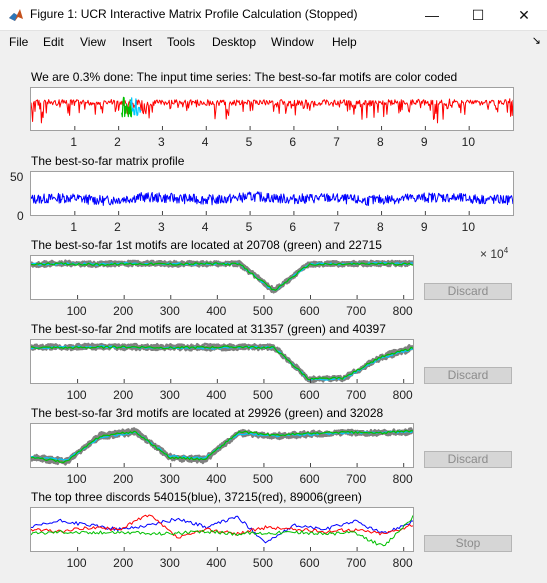 Image resolution: width=547 pixels, height=583 pixels. I want to click on matlab-icon, so click(16, 15).